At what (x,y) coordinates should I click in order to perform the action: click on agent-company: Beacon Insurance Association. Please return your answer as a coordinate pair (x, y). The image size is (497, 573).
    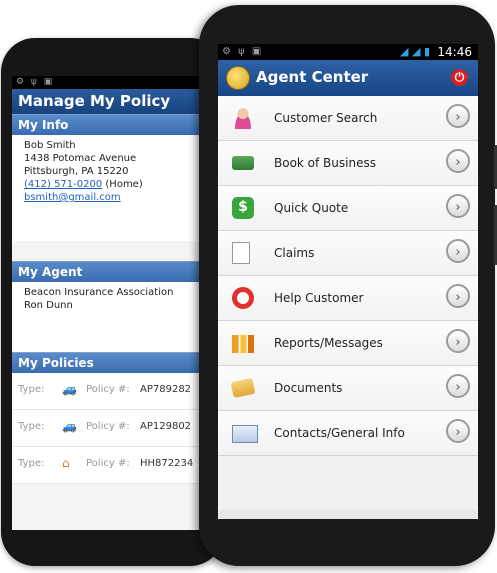
    Looking at the image, I should click on (99, 292).